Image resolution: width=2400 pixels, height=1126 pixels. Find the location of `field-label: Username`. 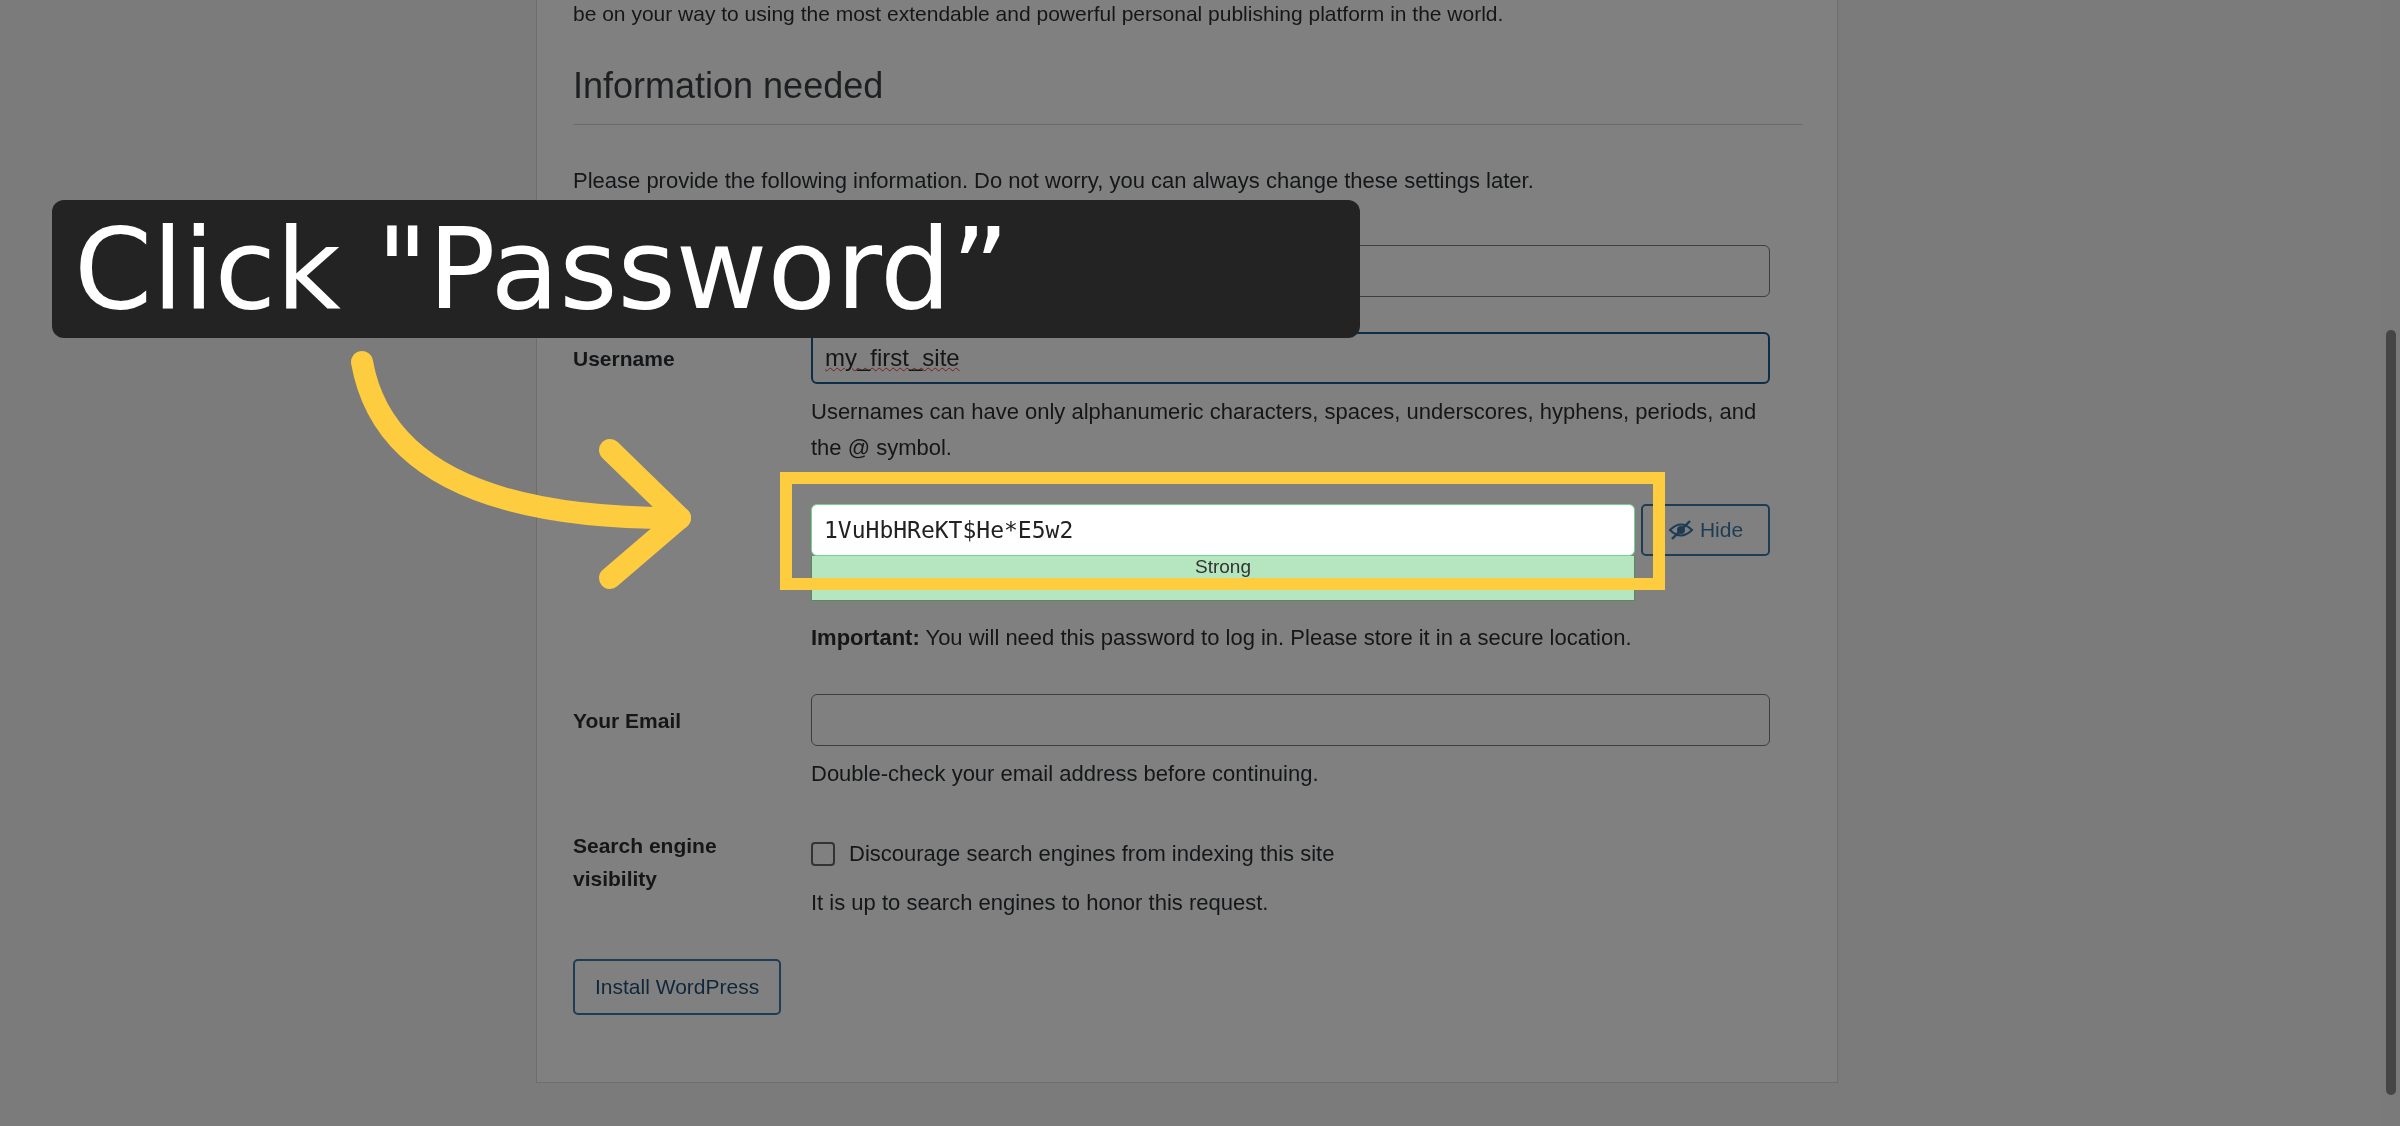

field-label: Username is located at coordinates (624, 359).